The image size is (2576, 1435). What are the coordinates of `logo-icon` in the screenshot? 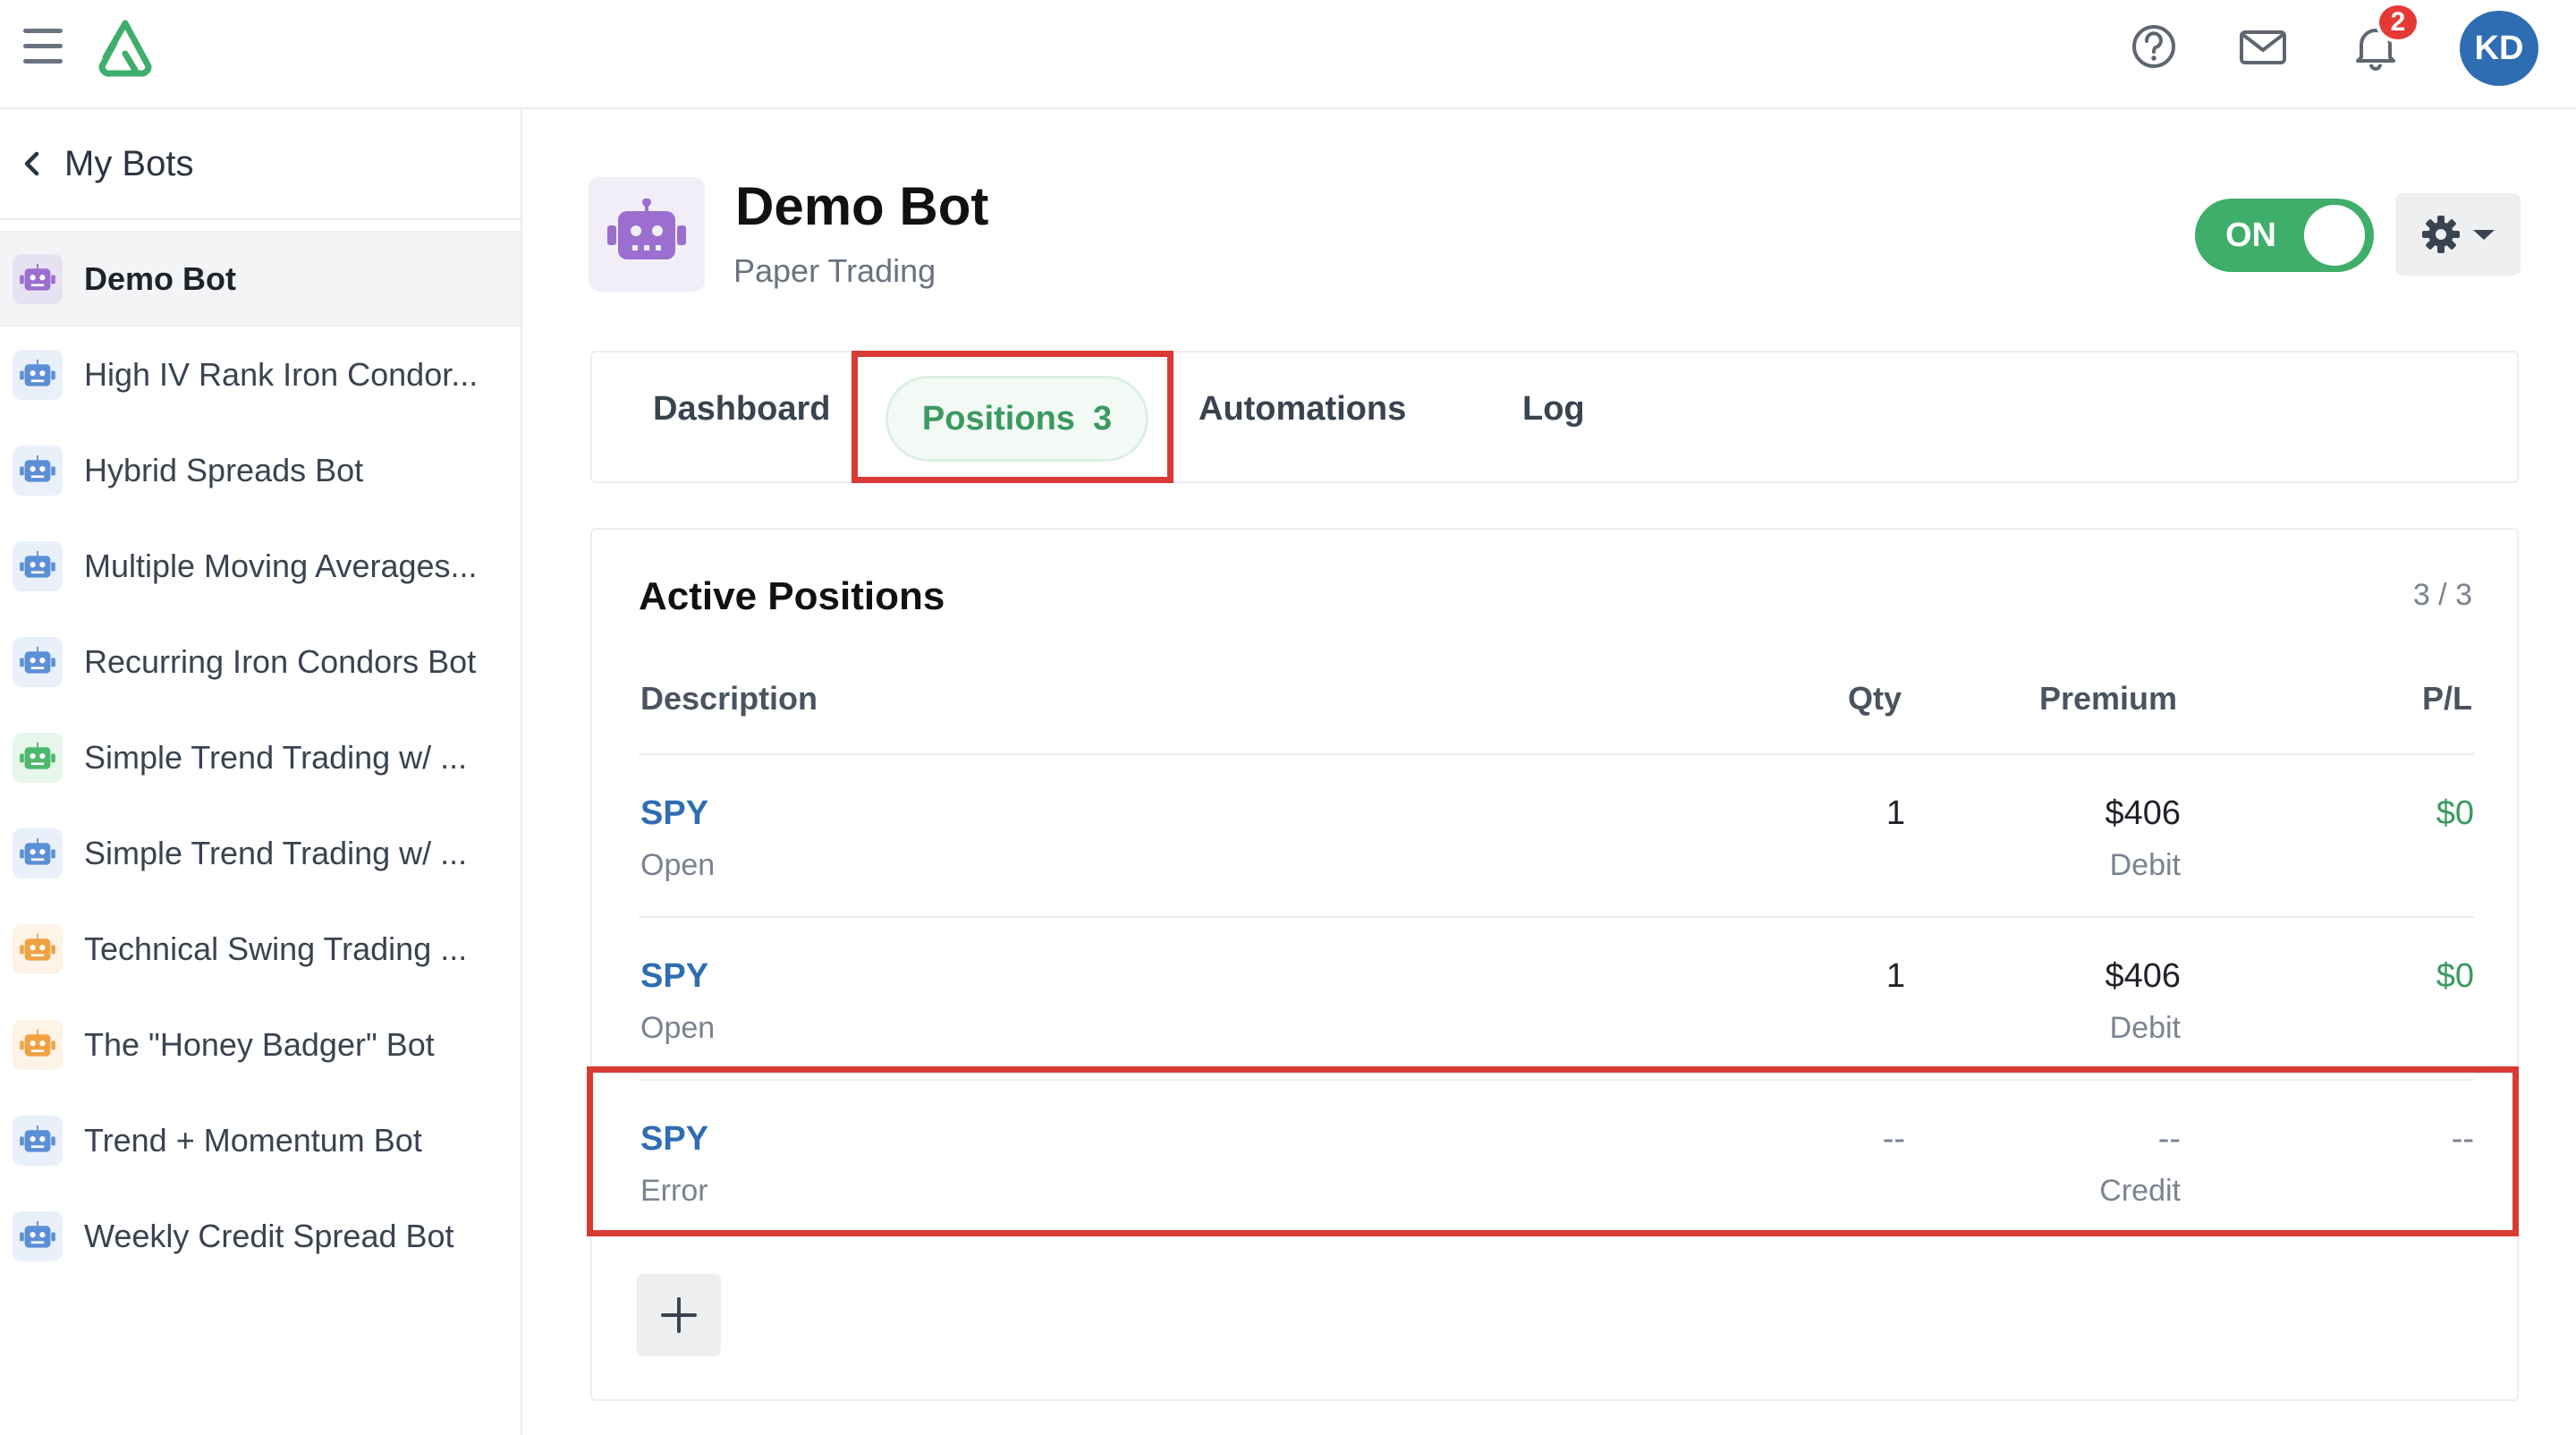 It's located at (125, 47).